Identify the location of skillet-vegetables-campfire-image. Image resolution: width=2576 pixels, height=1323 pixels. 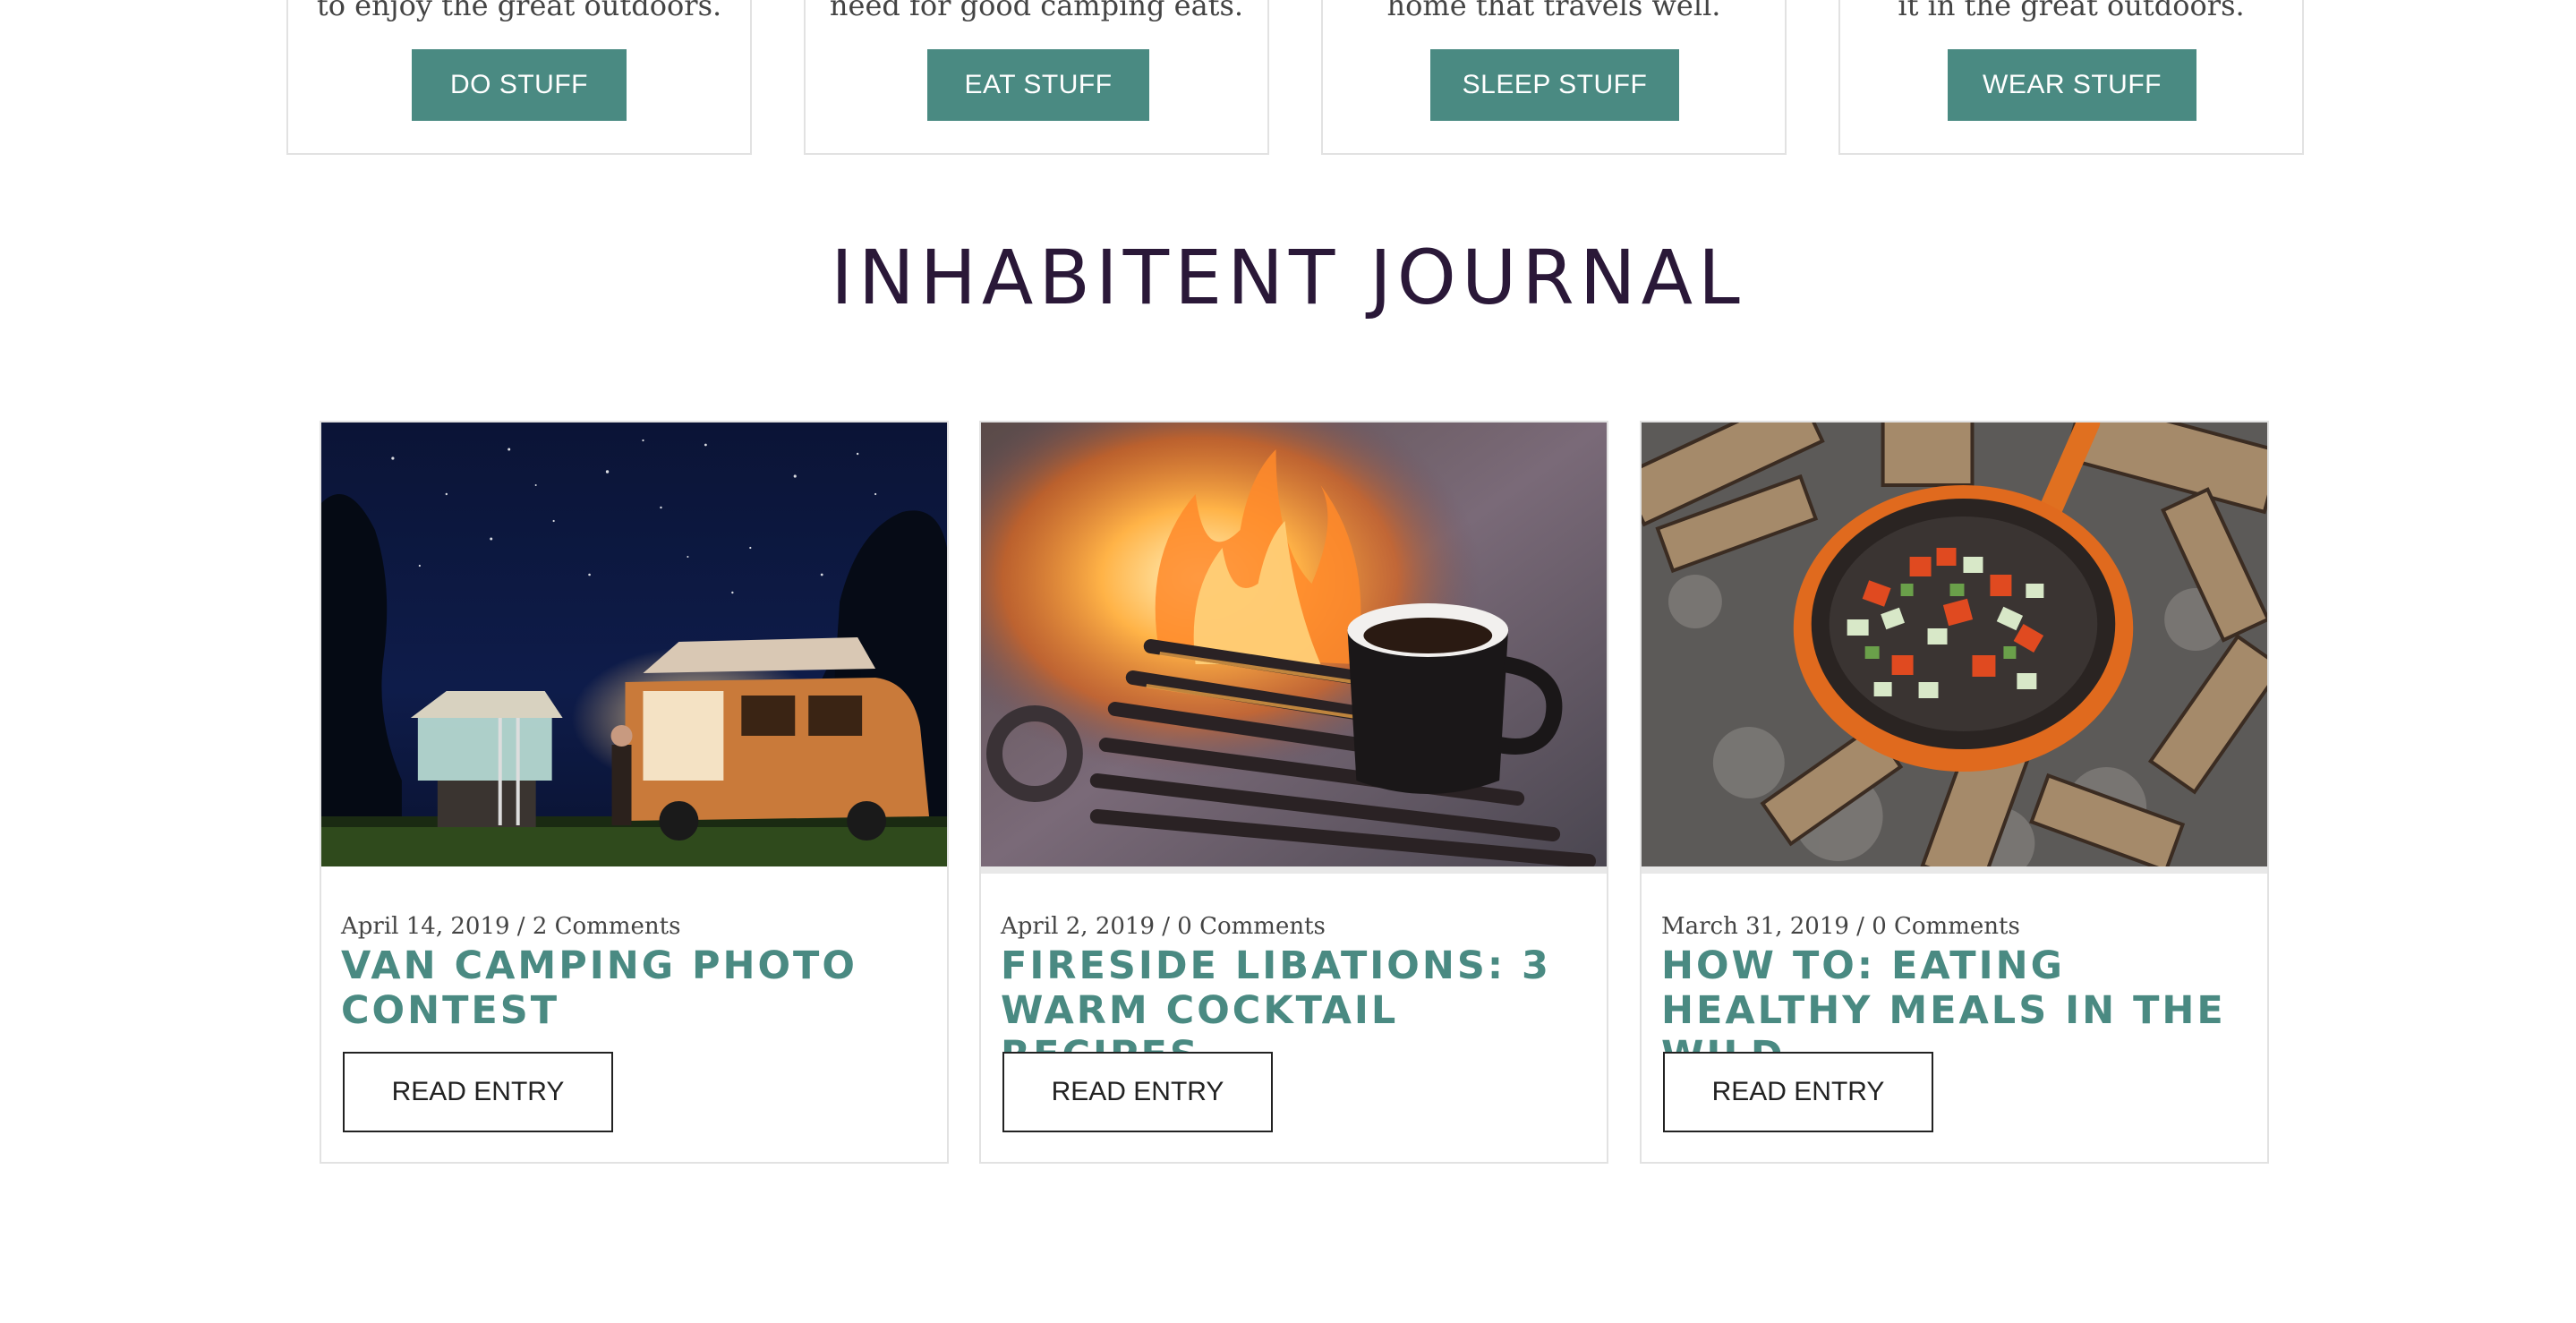
(1954, 644).